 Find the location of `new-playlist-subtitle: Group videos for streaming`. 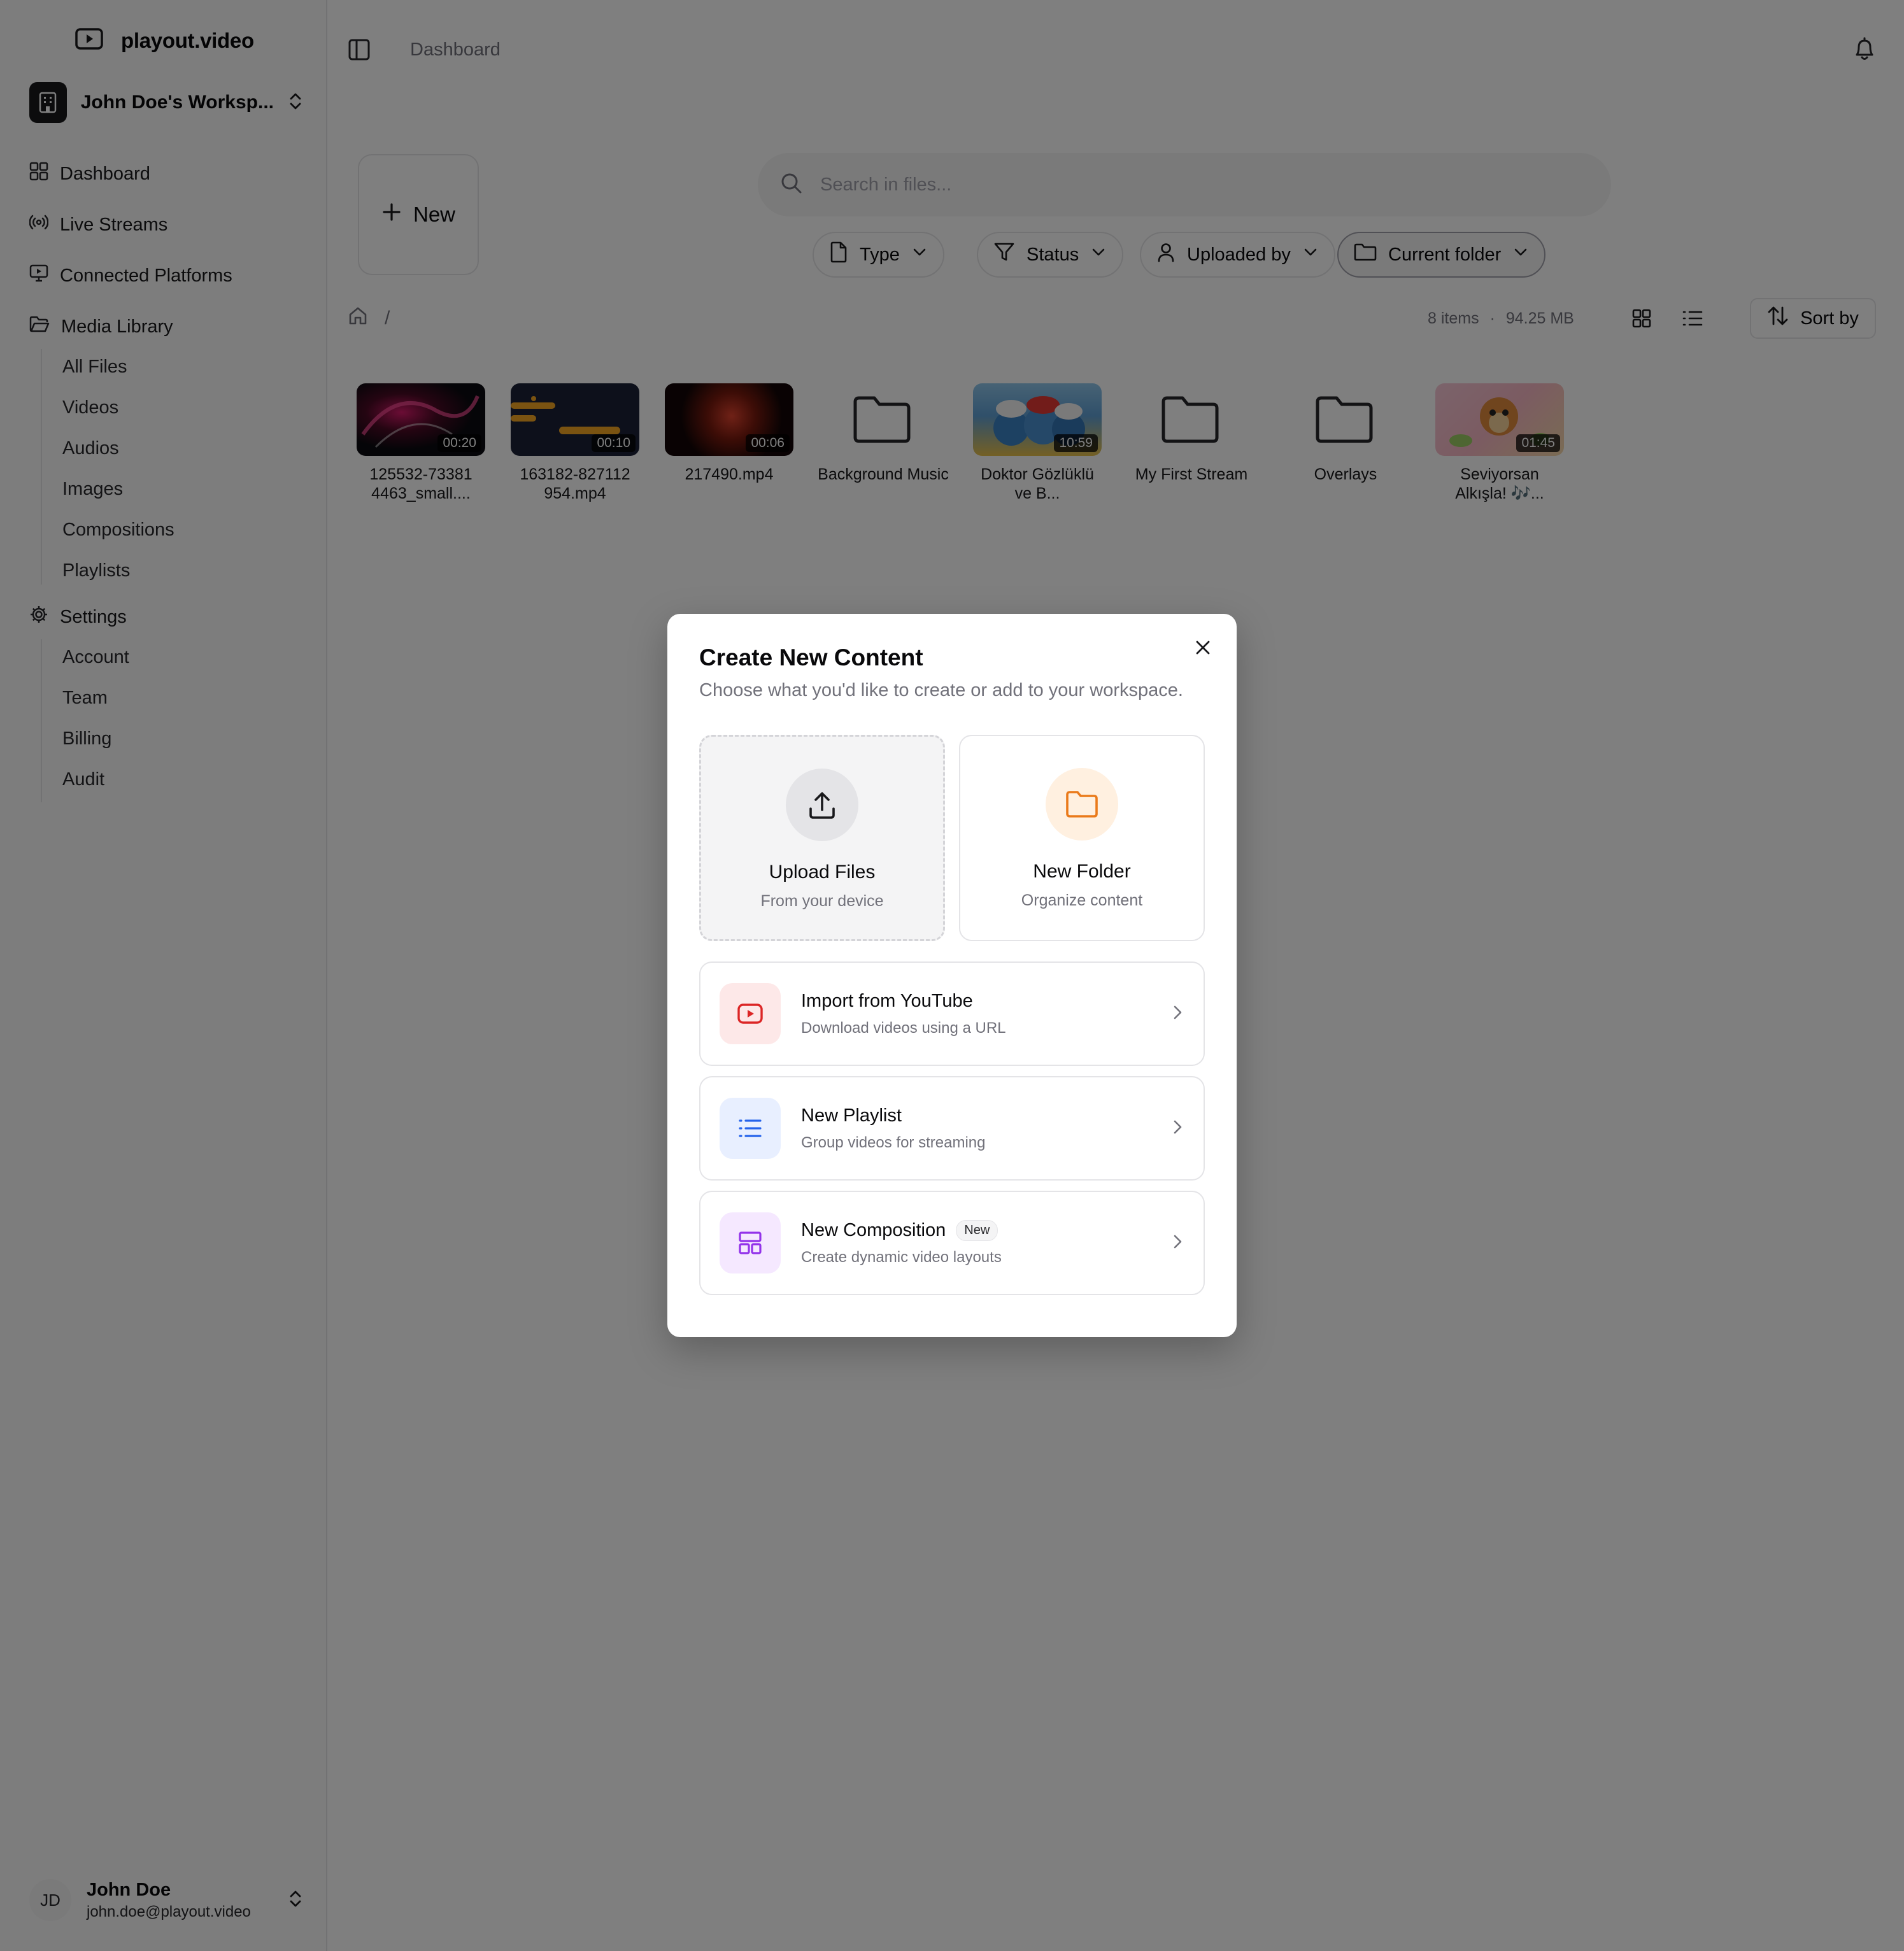

new-playlist-subtitle: Group videos for streaming is located at coordinates (893, 1142).